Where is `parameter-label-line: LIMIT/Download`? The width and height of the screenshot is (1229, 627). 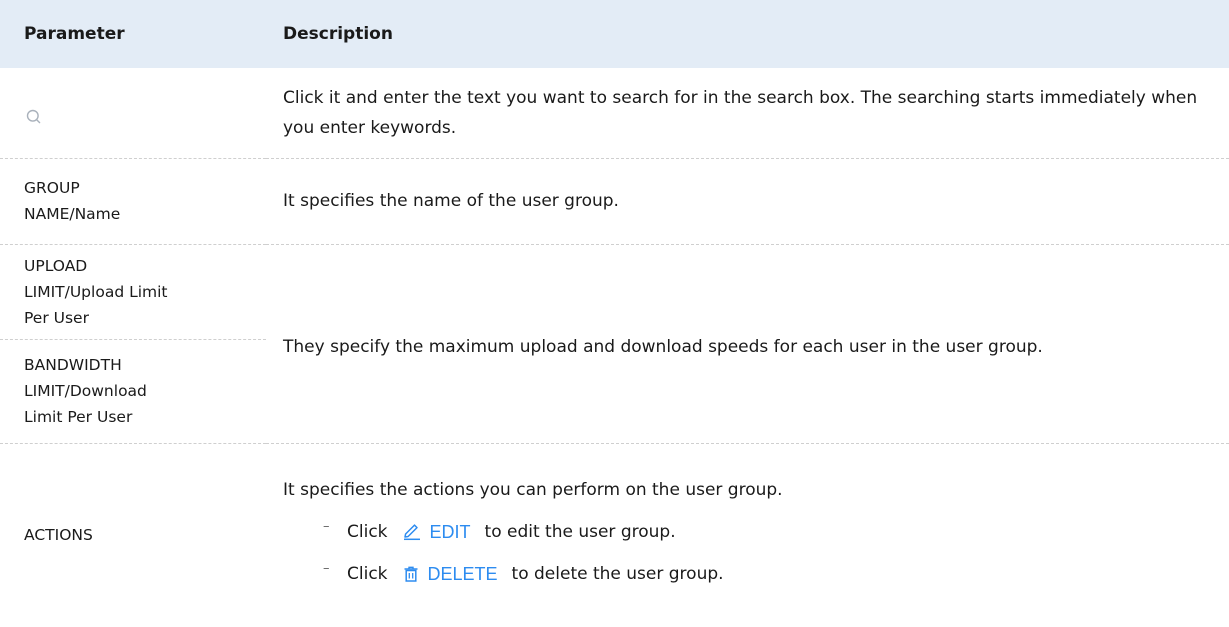 parameter-label-line: LIMIT/Download is located at coordinates (85, 391).